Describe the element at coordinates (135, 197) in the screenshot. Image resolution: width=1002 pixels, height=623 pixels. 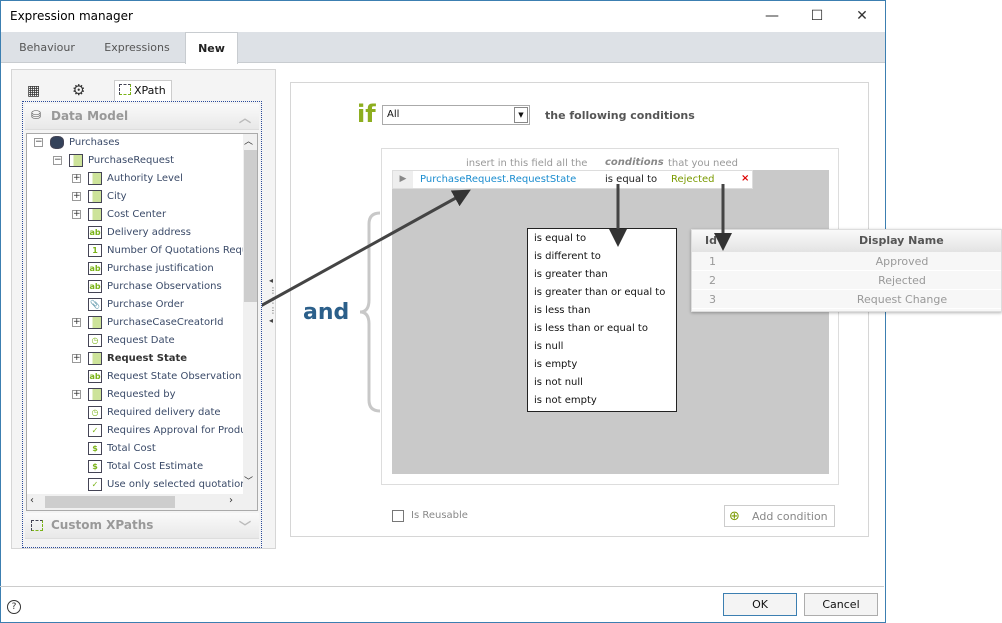
I see `tree-item: + City` at that location.